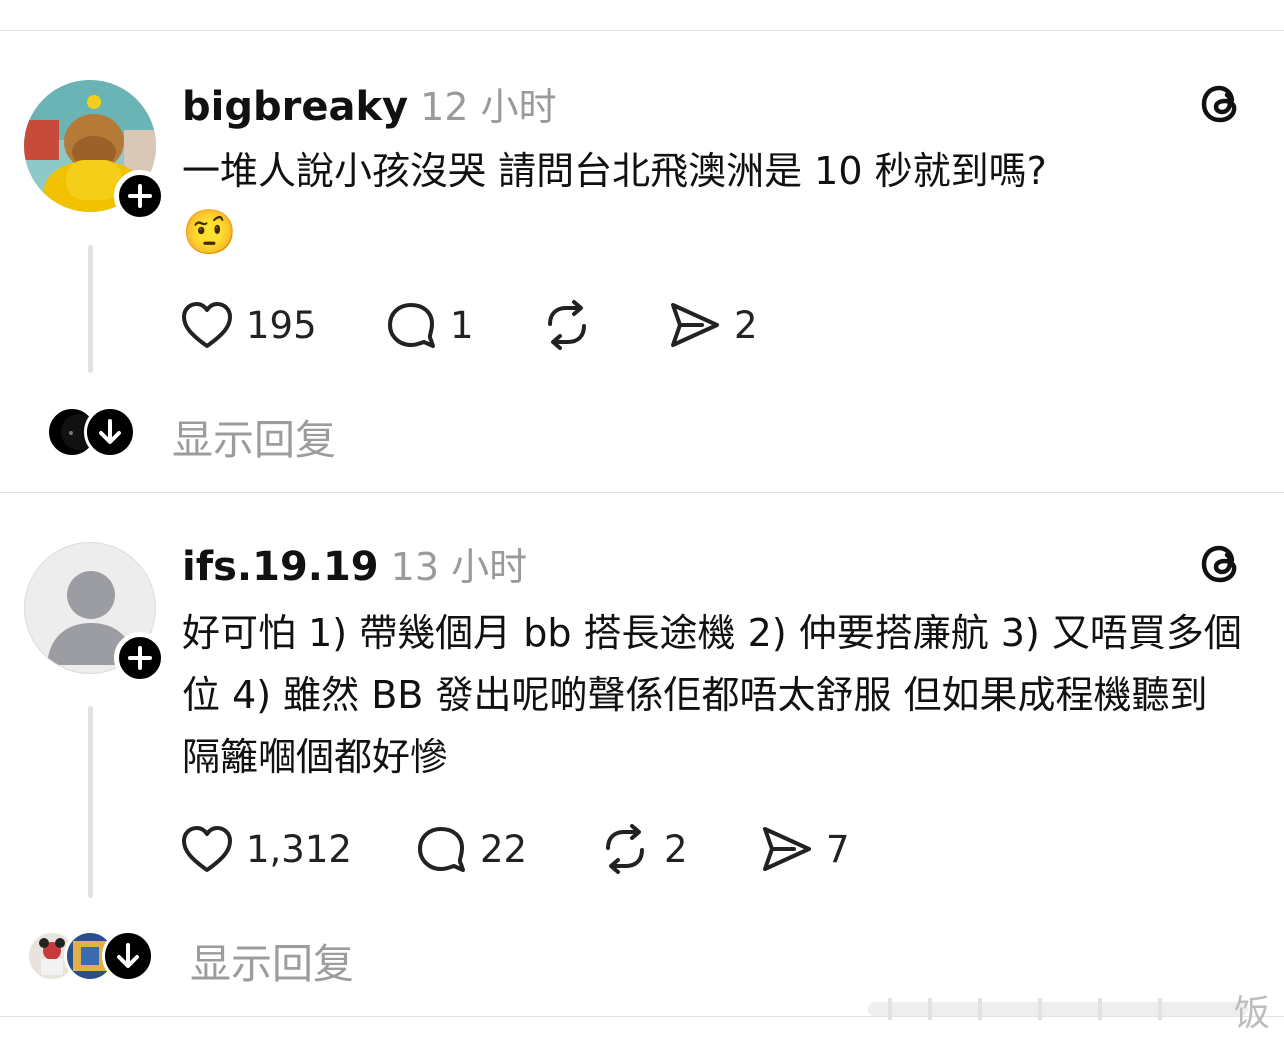 This screenshot has height=1040, width=1284. Describe the element at coordinates (642, 492) in the screenshot. I see `post-divider` at that location.